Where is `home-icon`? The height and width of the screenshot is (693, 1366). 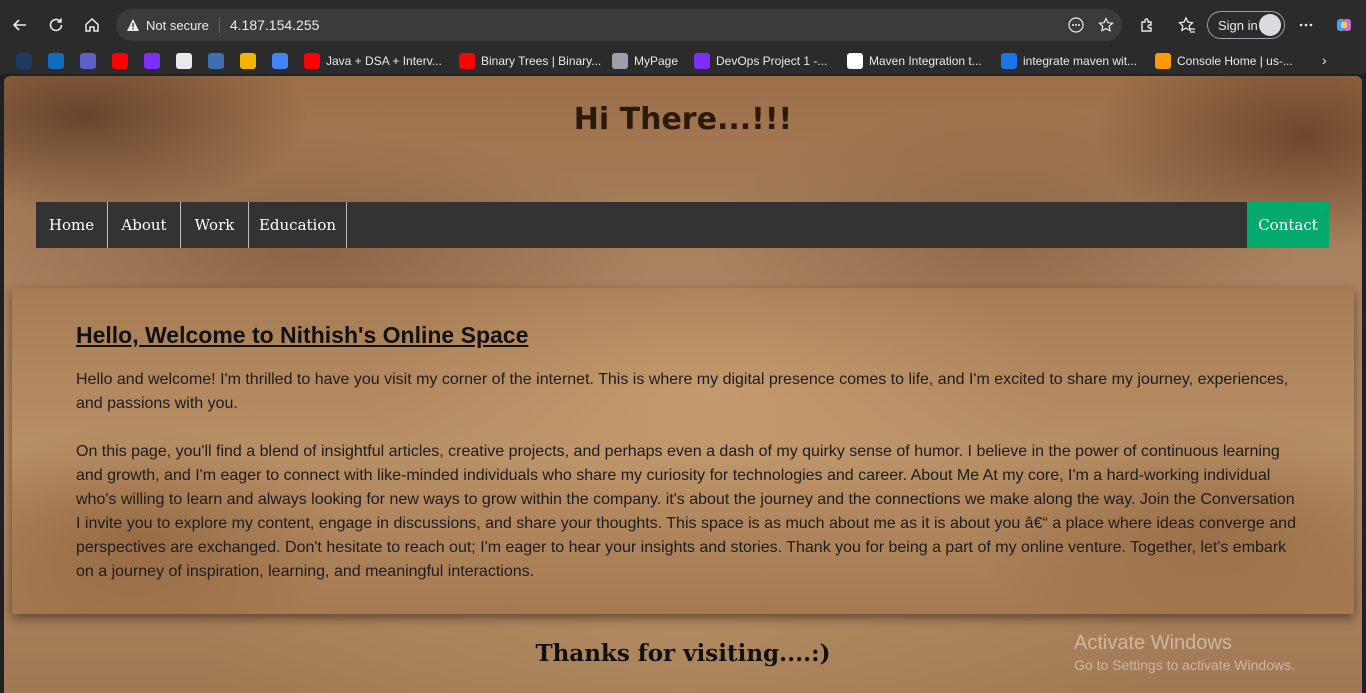
home-icon is located at coordinates (92, 24).